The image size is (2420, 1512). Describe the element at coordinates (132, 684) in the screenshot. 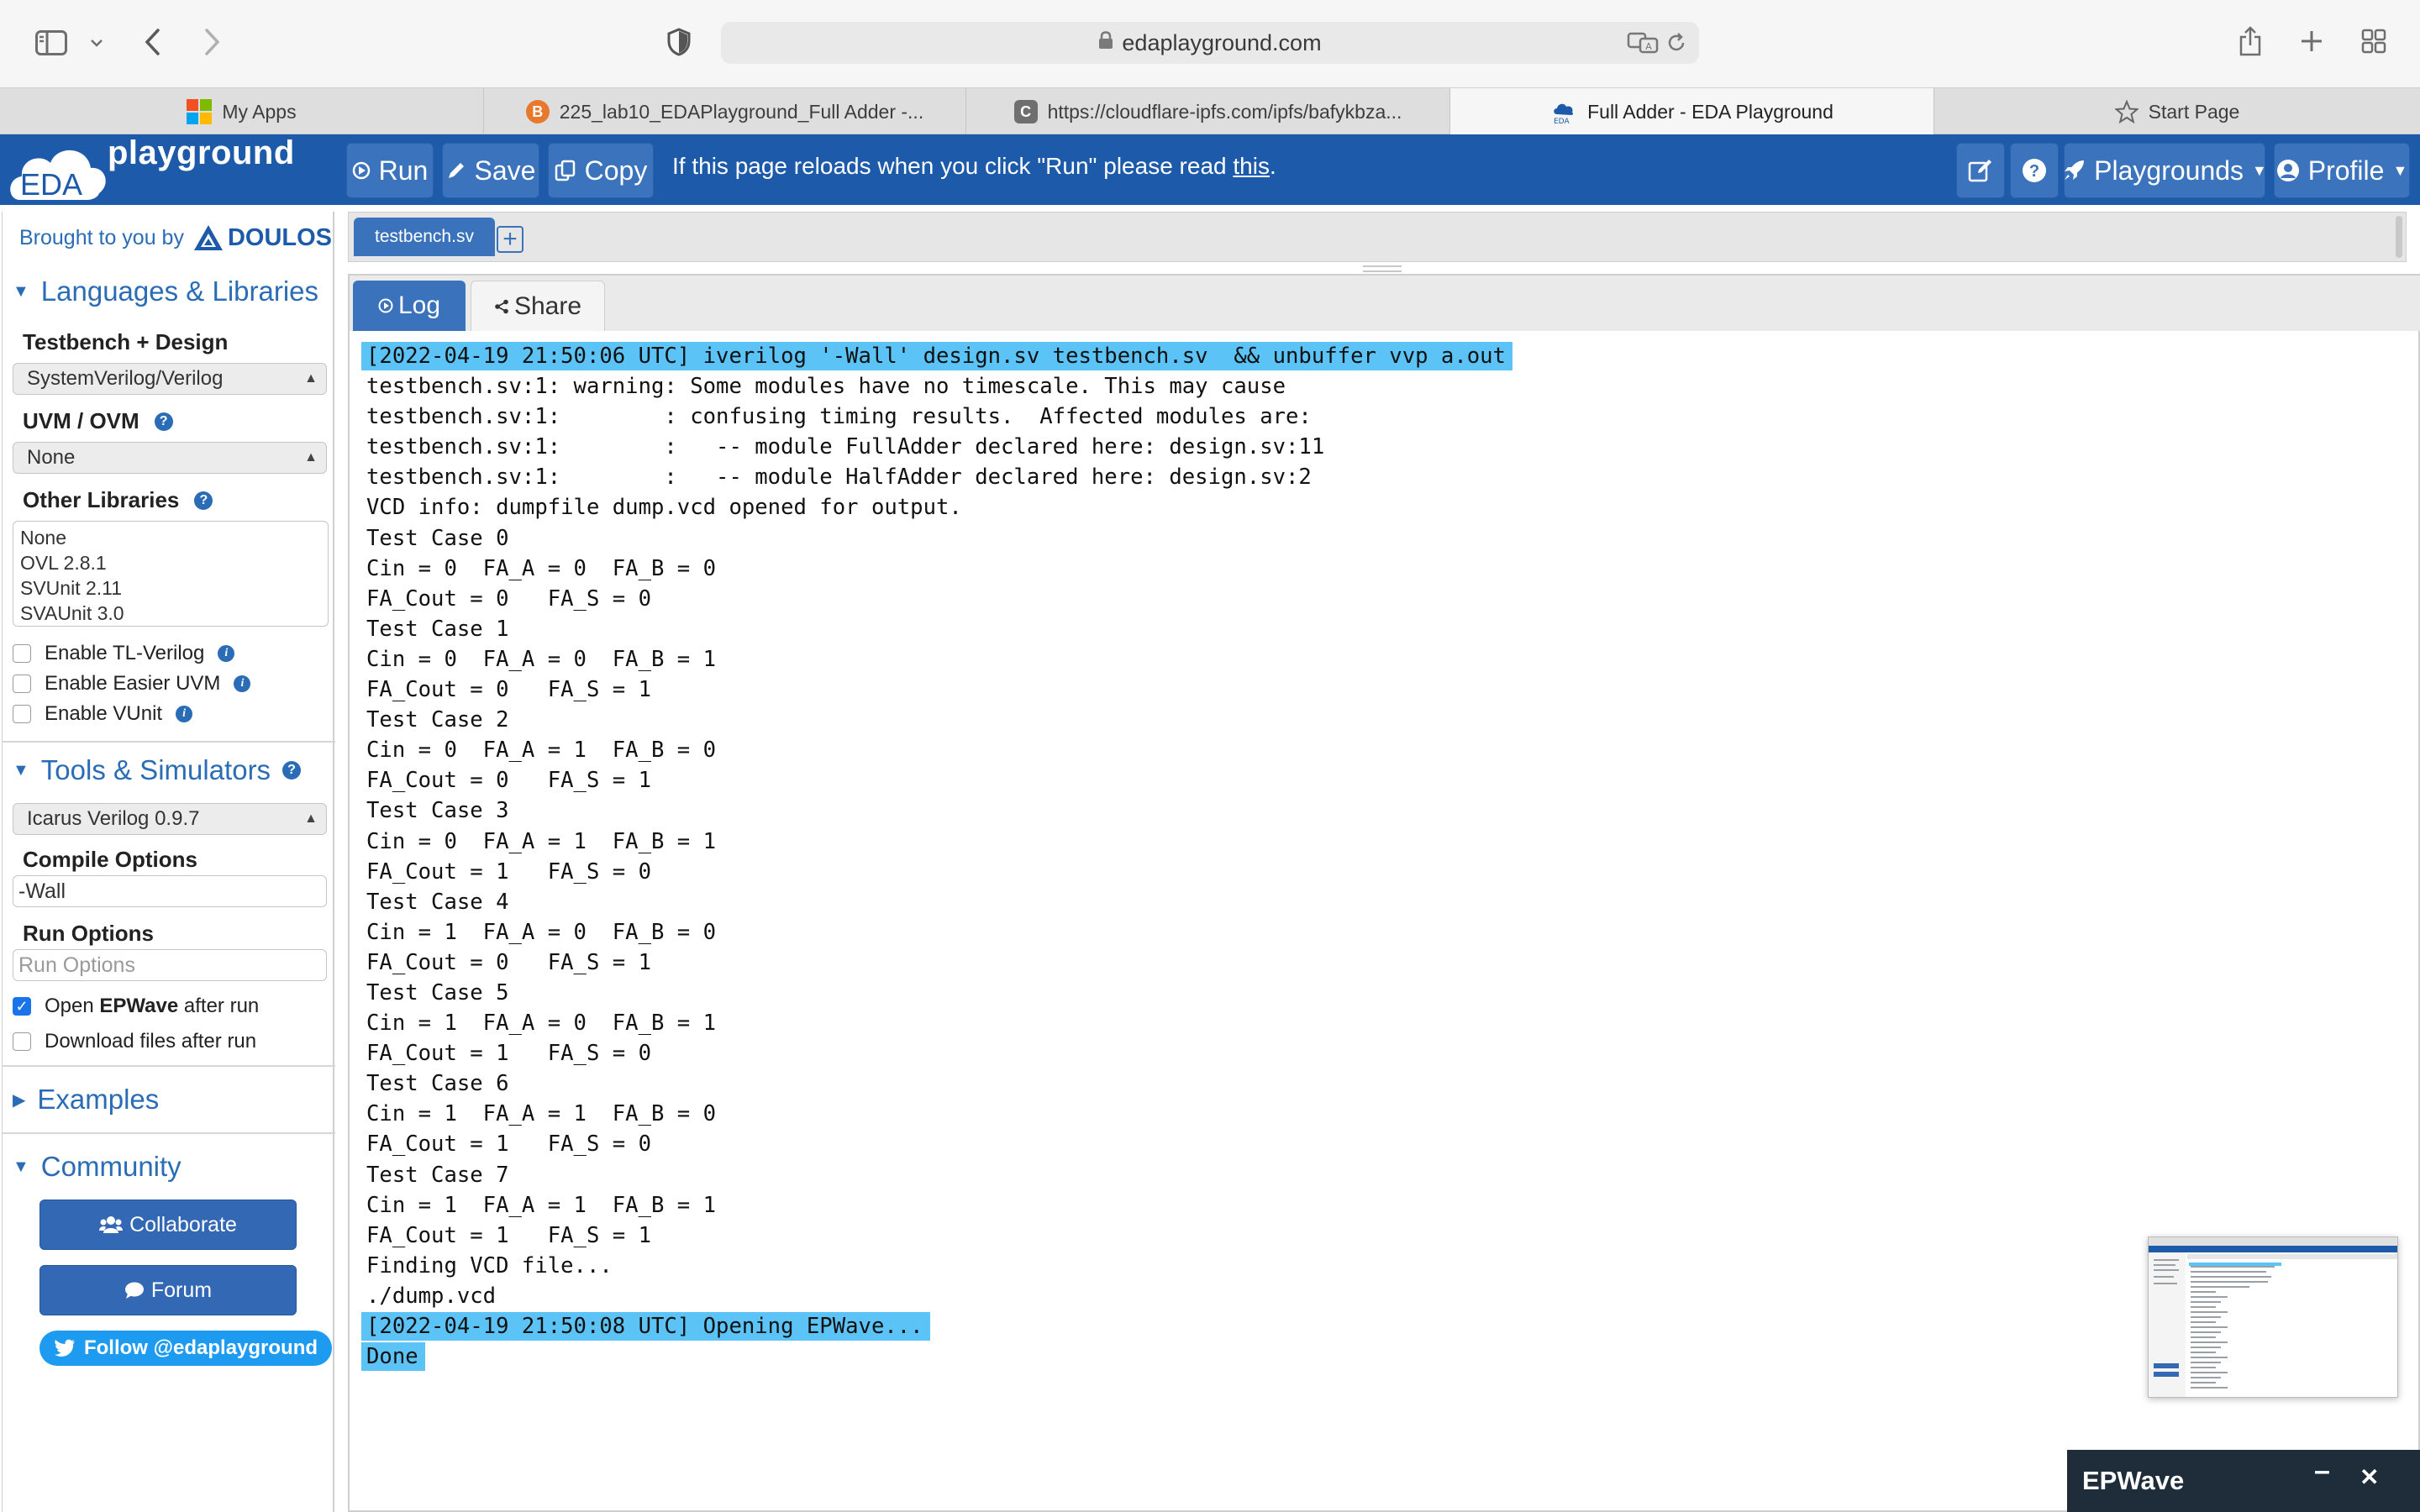

I see `enable-easier-uvm-row: Enable Easier UVM i` at that location.